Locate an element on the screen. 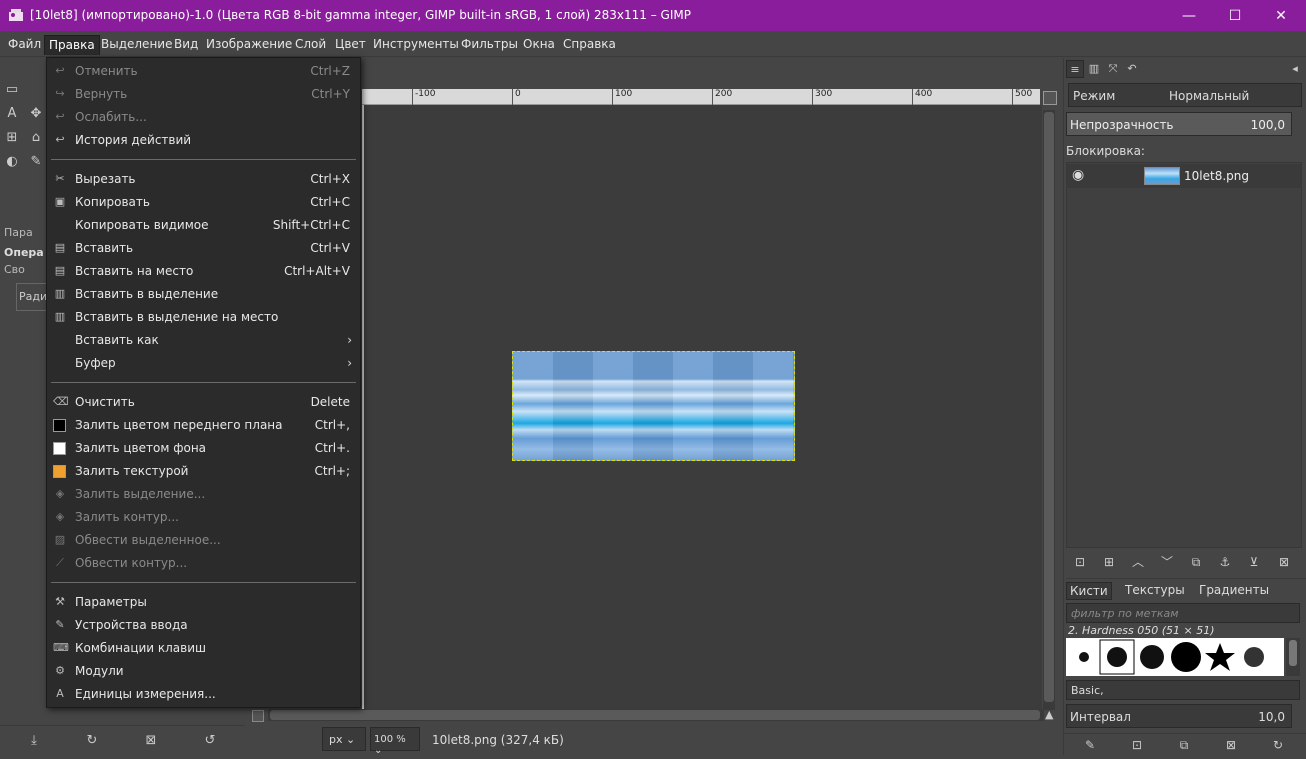  menu-select: Выделение is located at coordinates (136, 45).